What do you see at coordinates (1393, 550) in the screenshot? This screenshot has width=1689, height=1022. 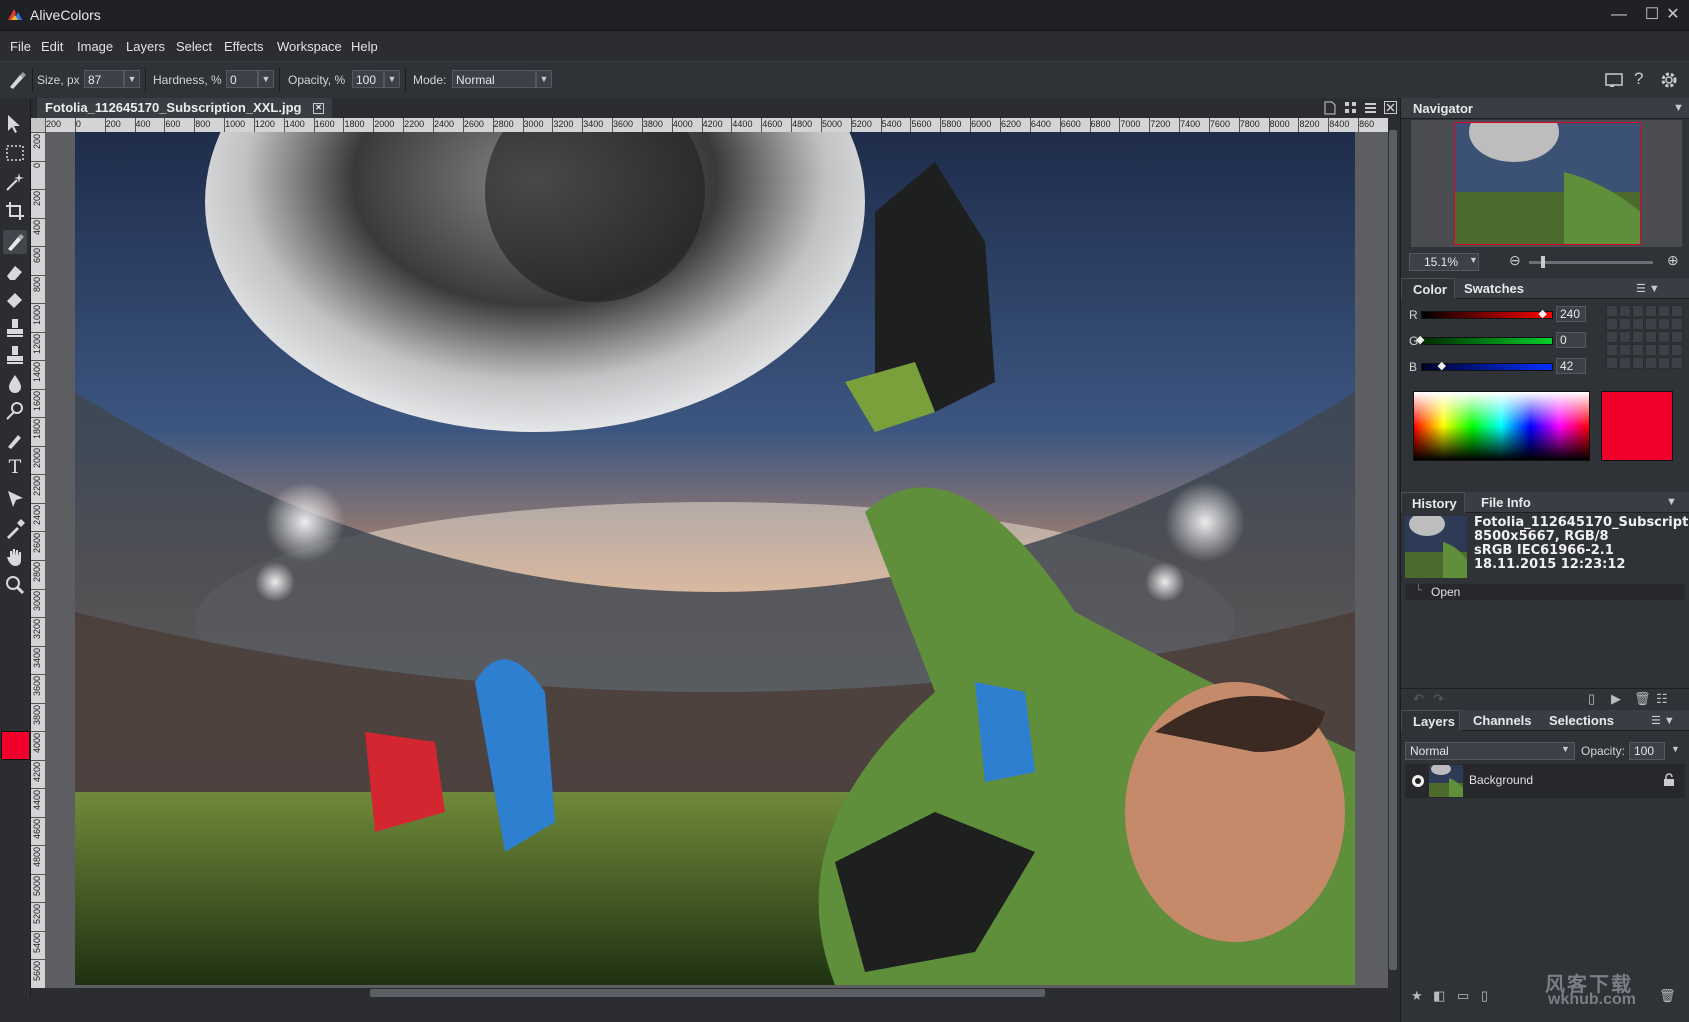 I see `vertical-scrollbar-thumb` at bounding box center [1393, 550].